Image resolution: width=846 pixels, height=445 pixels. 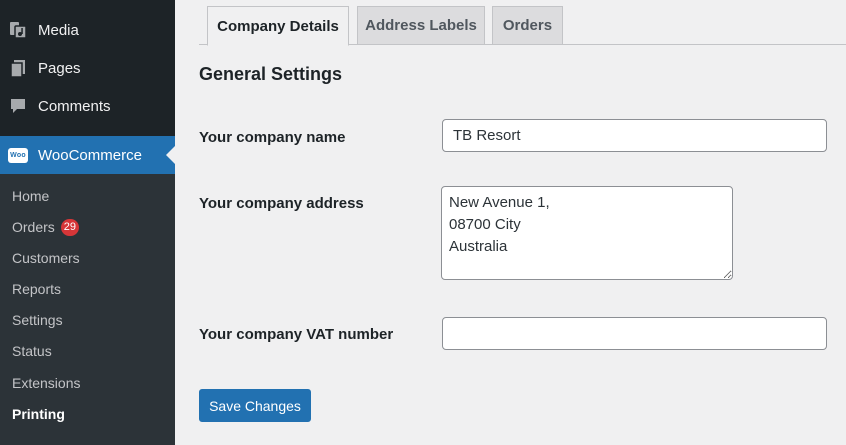 I want to click on company-address-label: Your company address, so click(x=281, y=203).